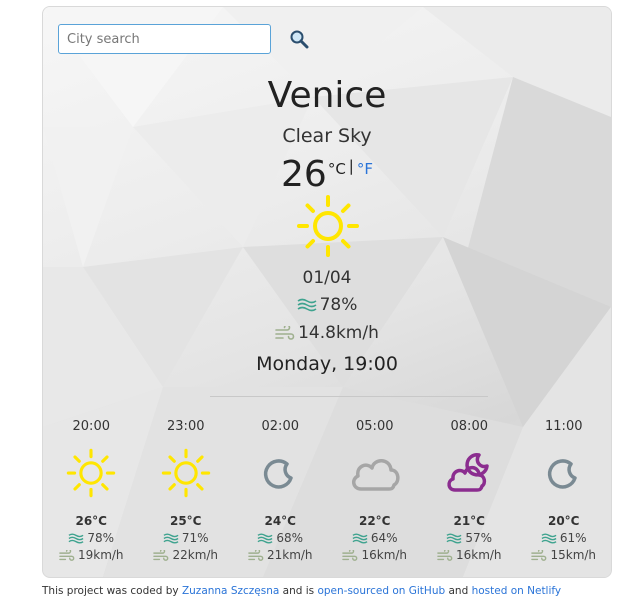  What do you see at coordinates (338, 333) in the screenshot?
I see `wind-value: 14.8km/h` at bounding box center [338, 333].